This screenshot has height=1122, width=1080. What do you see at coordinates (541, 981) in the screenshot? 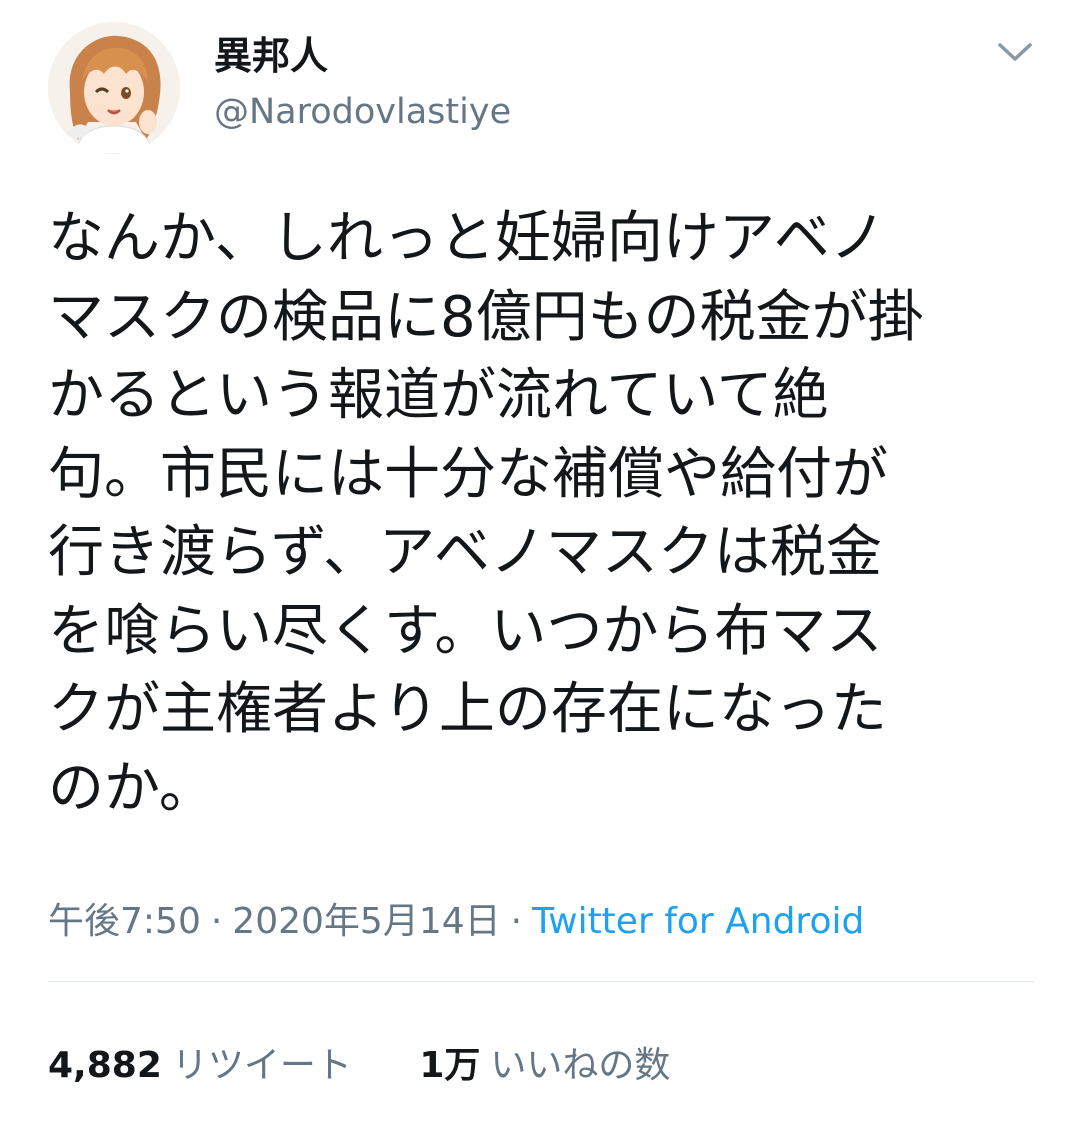
I see `divider` at bounding box center [541, 981].